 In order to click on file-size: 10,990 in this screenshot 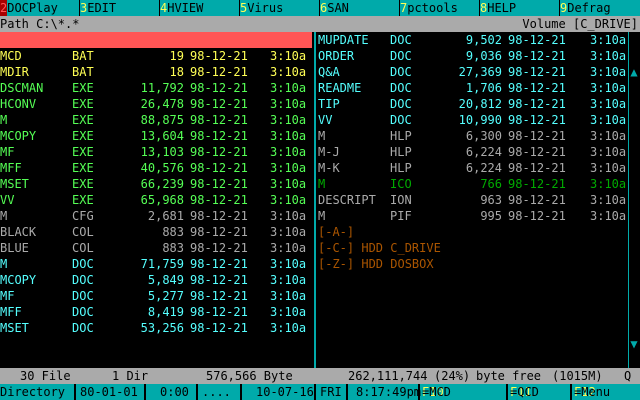, I will do `click(480, 120)`.